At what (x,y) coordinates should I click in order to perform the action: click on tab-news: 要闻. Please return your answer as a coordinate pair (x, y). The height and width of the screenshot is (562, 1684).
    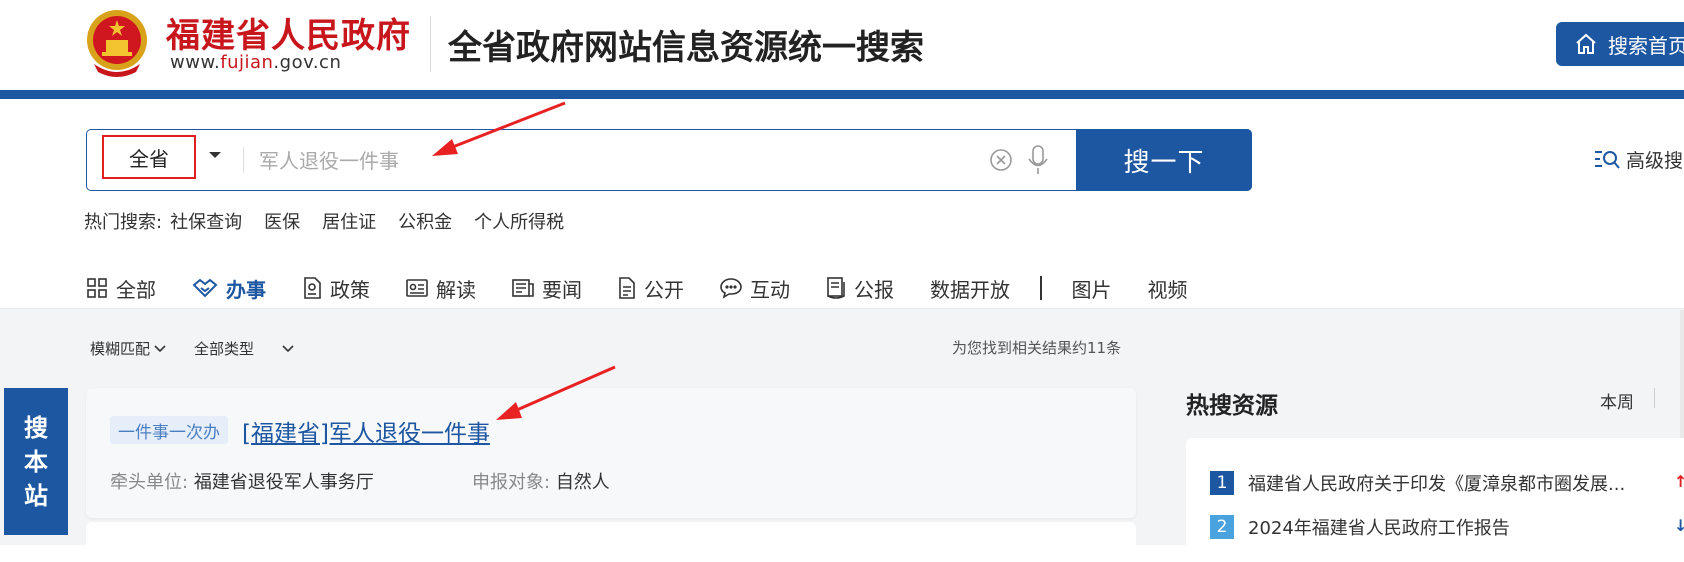
    Looking at the image, I should click on (547, 288).